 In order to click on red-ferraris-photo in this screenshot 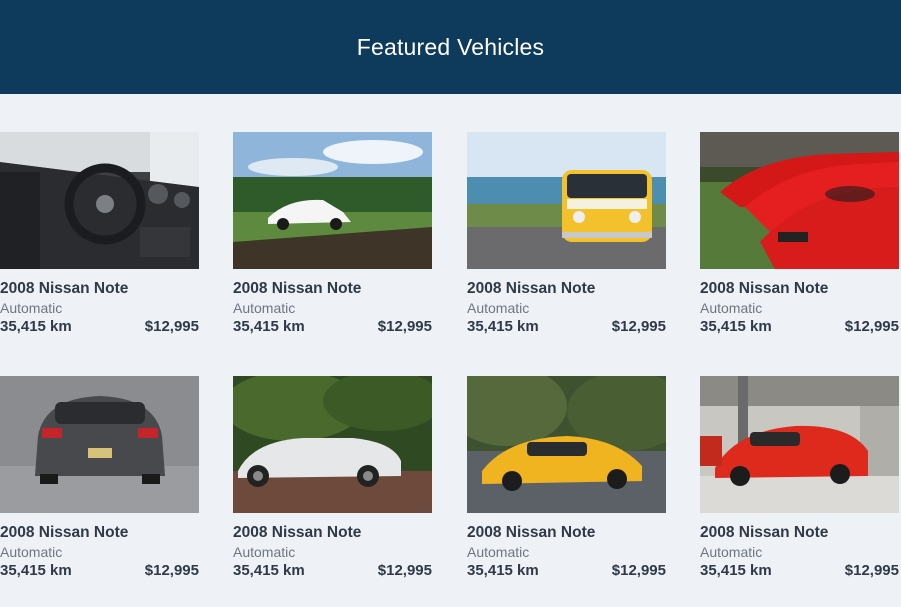, I will do `click(799, 200)`.